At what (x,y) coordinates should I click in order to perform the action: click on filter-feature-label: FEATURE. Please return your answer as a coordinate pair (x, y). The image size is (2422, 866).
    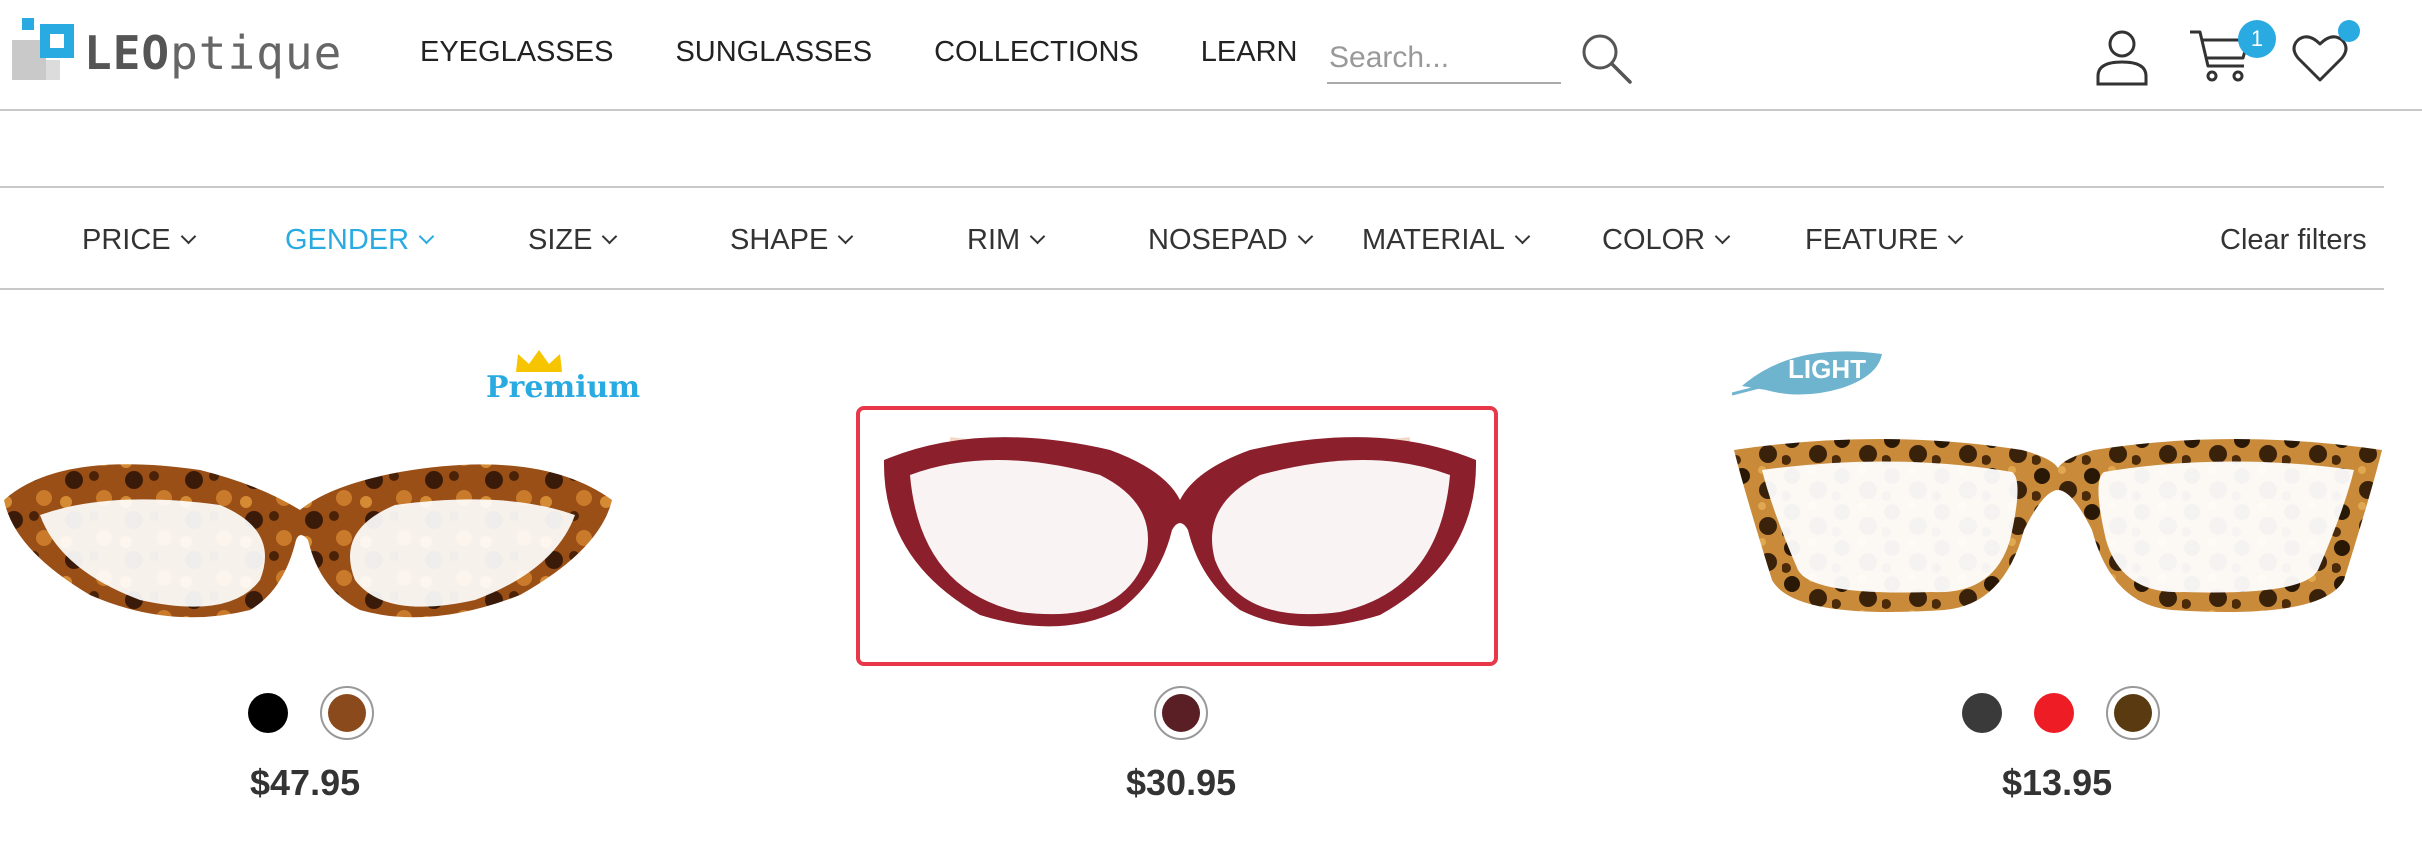
    Looking at the image, I should click on (1872, 240).